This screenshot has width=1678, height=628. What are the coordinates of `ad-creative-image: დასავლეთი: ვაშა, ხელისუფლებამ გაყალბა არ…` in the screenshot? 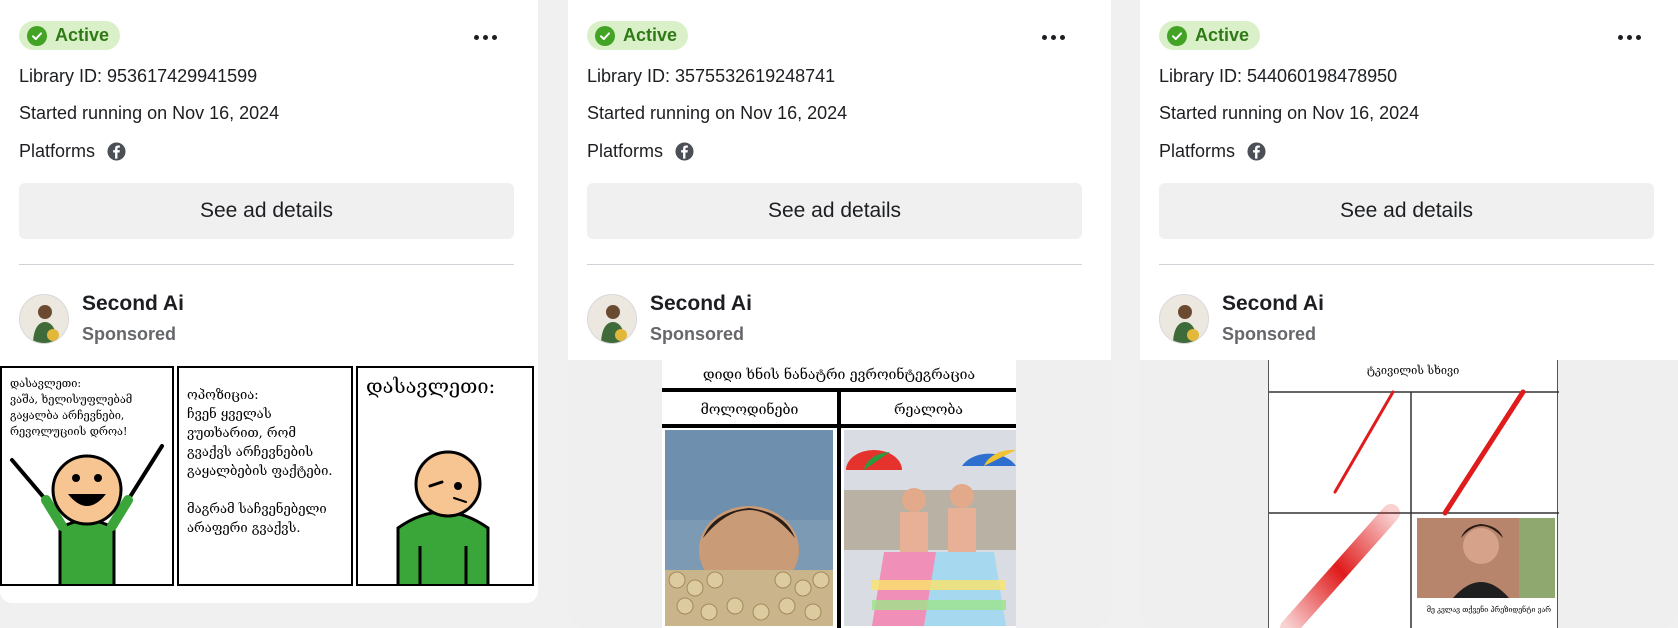 It's located at (267, 476).